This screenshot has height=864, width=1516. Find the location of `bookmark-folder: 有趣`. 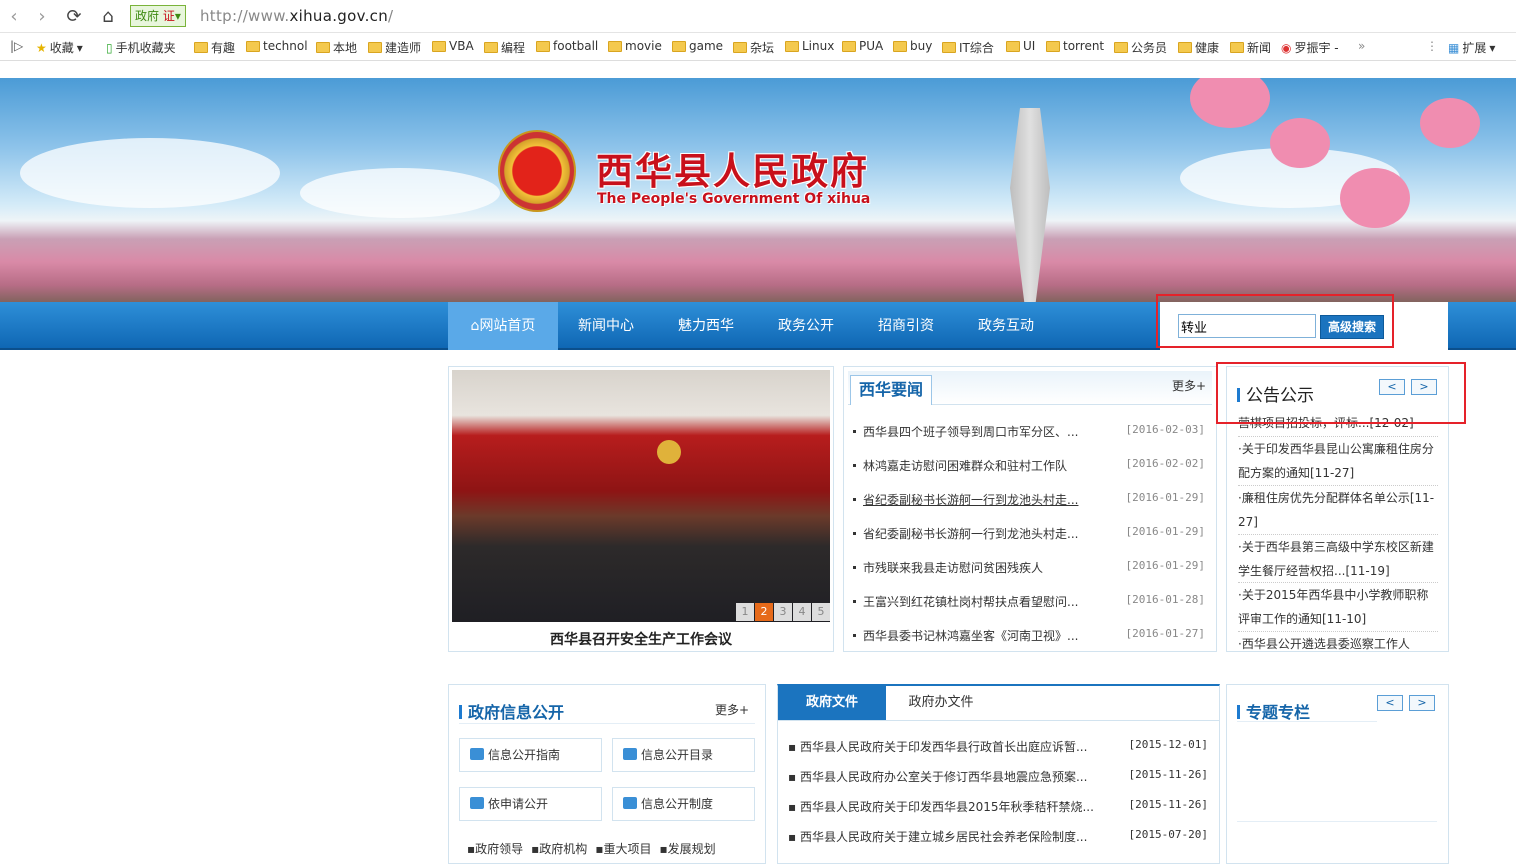

bookmark-folder: 有趣 is located at coordinates (214, 47).